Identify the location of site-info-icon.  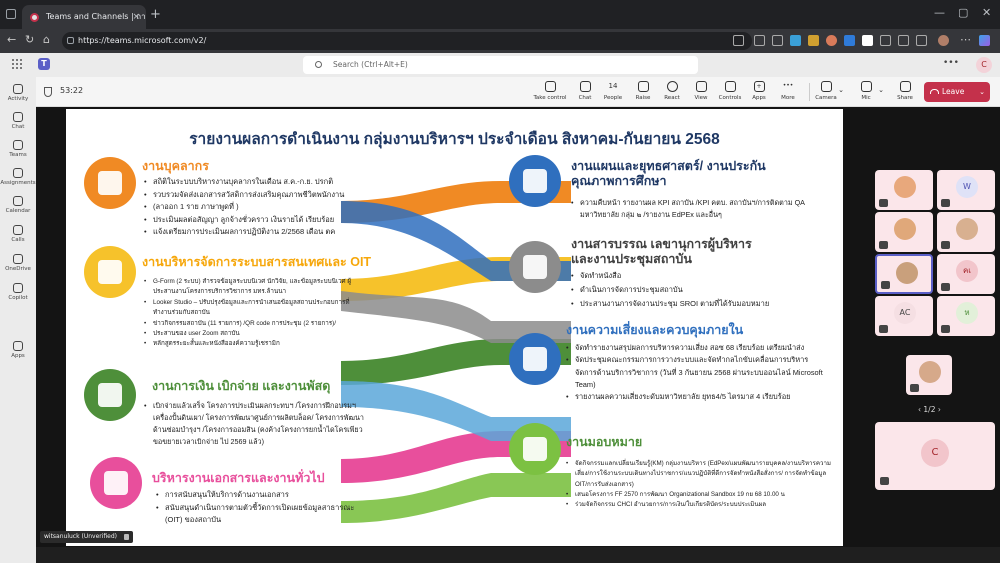
(70, 40).